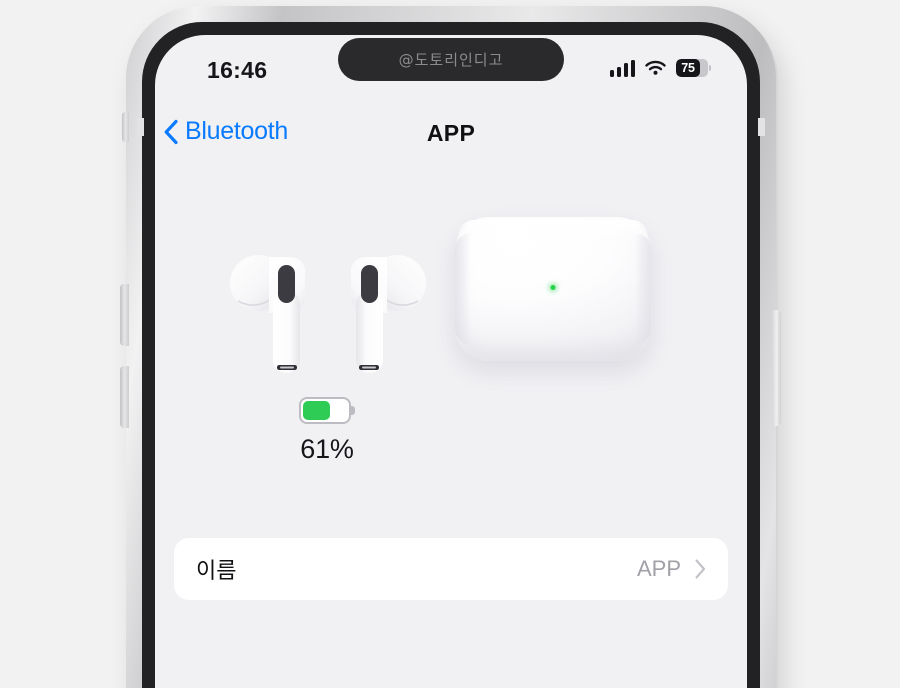 This screenshot has height=688, width=900. What do you see at coordinates (688, 68) in the screenshot?
I see `battery-percent-label: 75` at bounding box center [688, 68].